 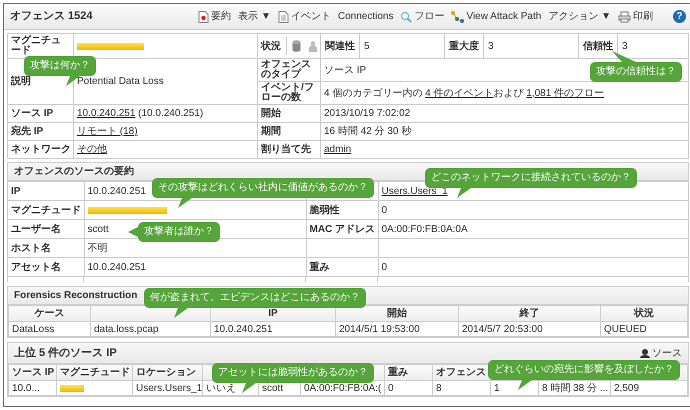 What do you see at coordinates (366, 16) in the screenshot?
I see `toolbar-link: Connections` at bounding box center [366, 16].